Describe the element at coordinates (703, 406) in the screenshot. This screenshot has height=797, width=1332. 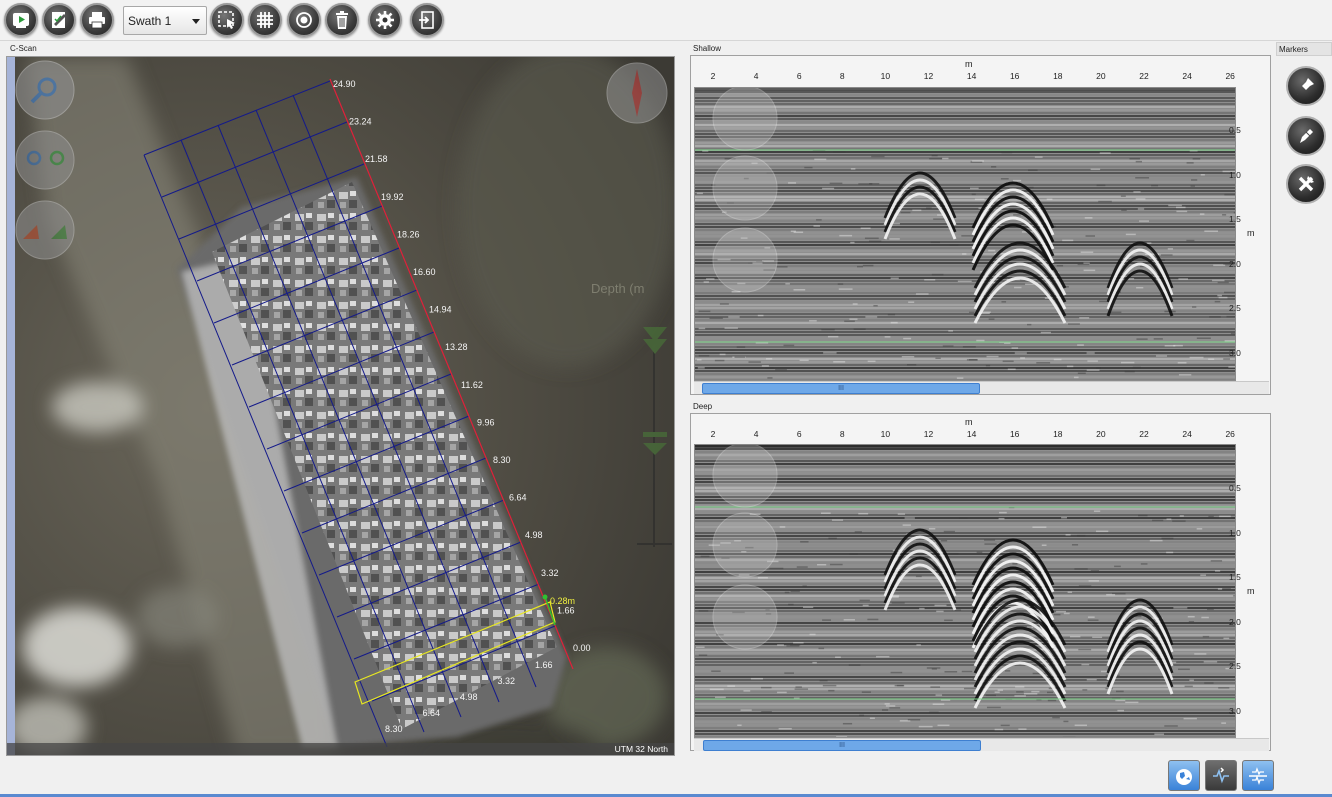
I see `deep-label: Deep` at that location.